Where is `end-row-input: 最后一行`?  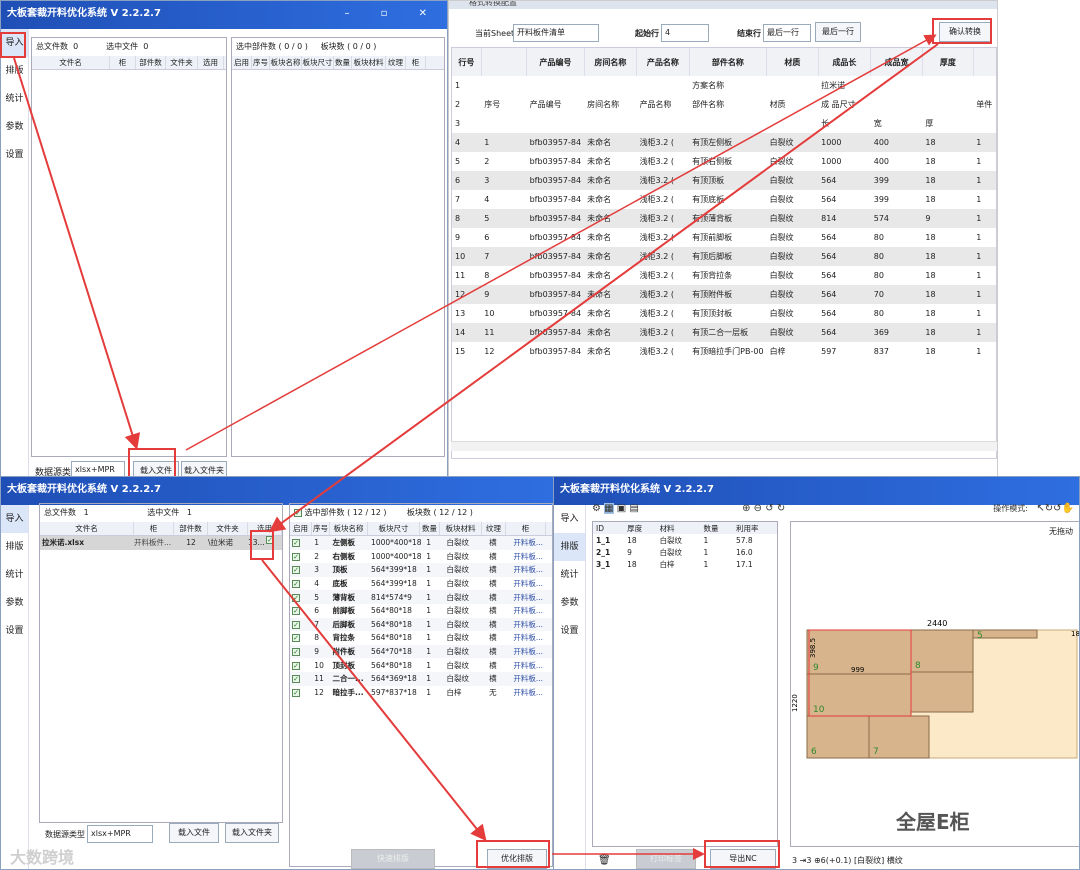
end-row-input: 最后一行 is located at coordinates (787, 33).